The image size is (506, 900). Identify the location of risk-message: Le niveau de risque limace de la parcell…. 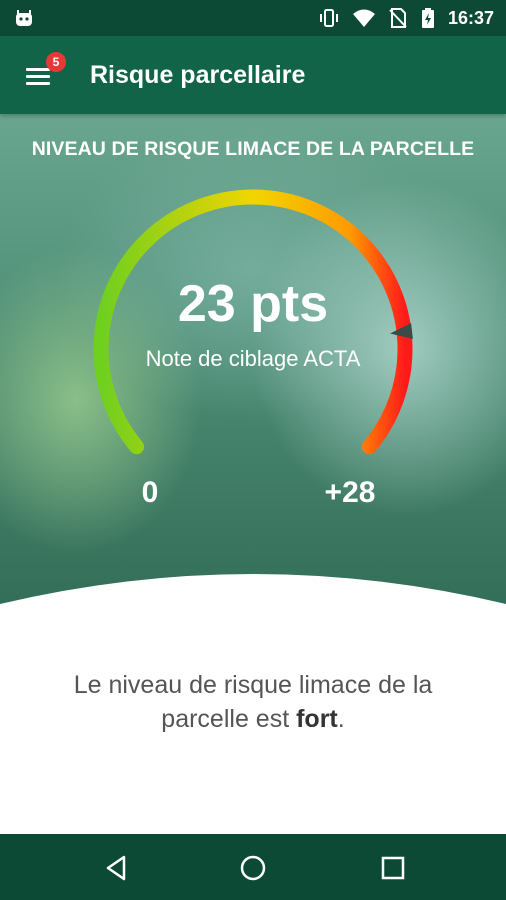
(253, 702).